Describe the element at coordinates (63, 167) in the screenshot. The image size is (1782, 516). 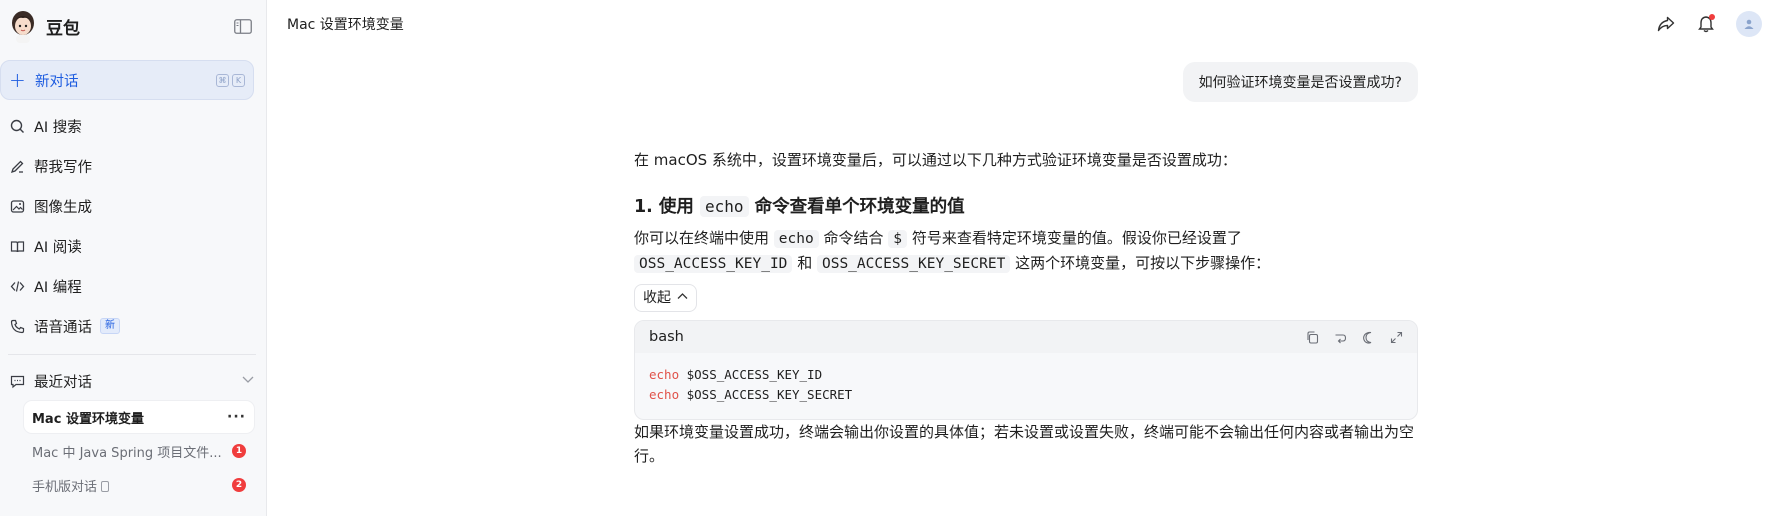
I see `sidebar-item-label: 帮我写作` at that location.